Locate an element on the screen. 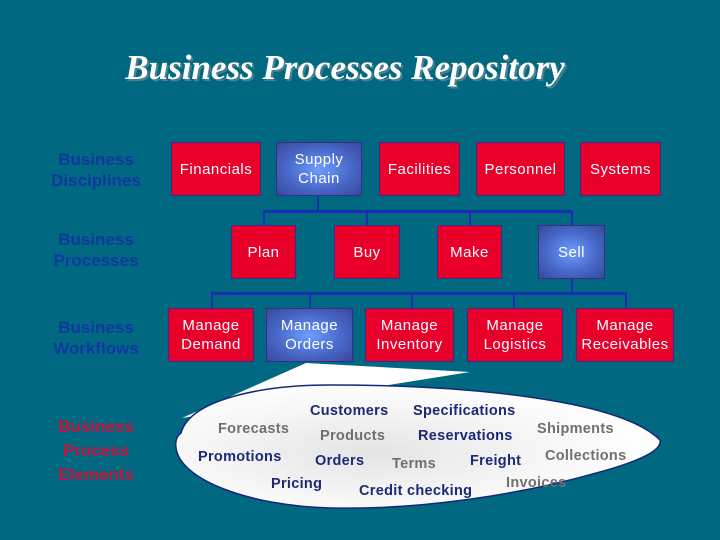  element-terms: Terms is located at coordinates (414, 464).